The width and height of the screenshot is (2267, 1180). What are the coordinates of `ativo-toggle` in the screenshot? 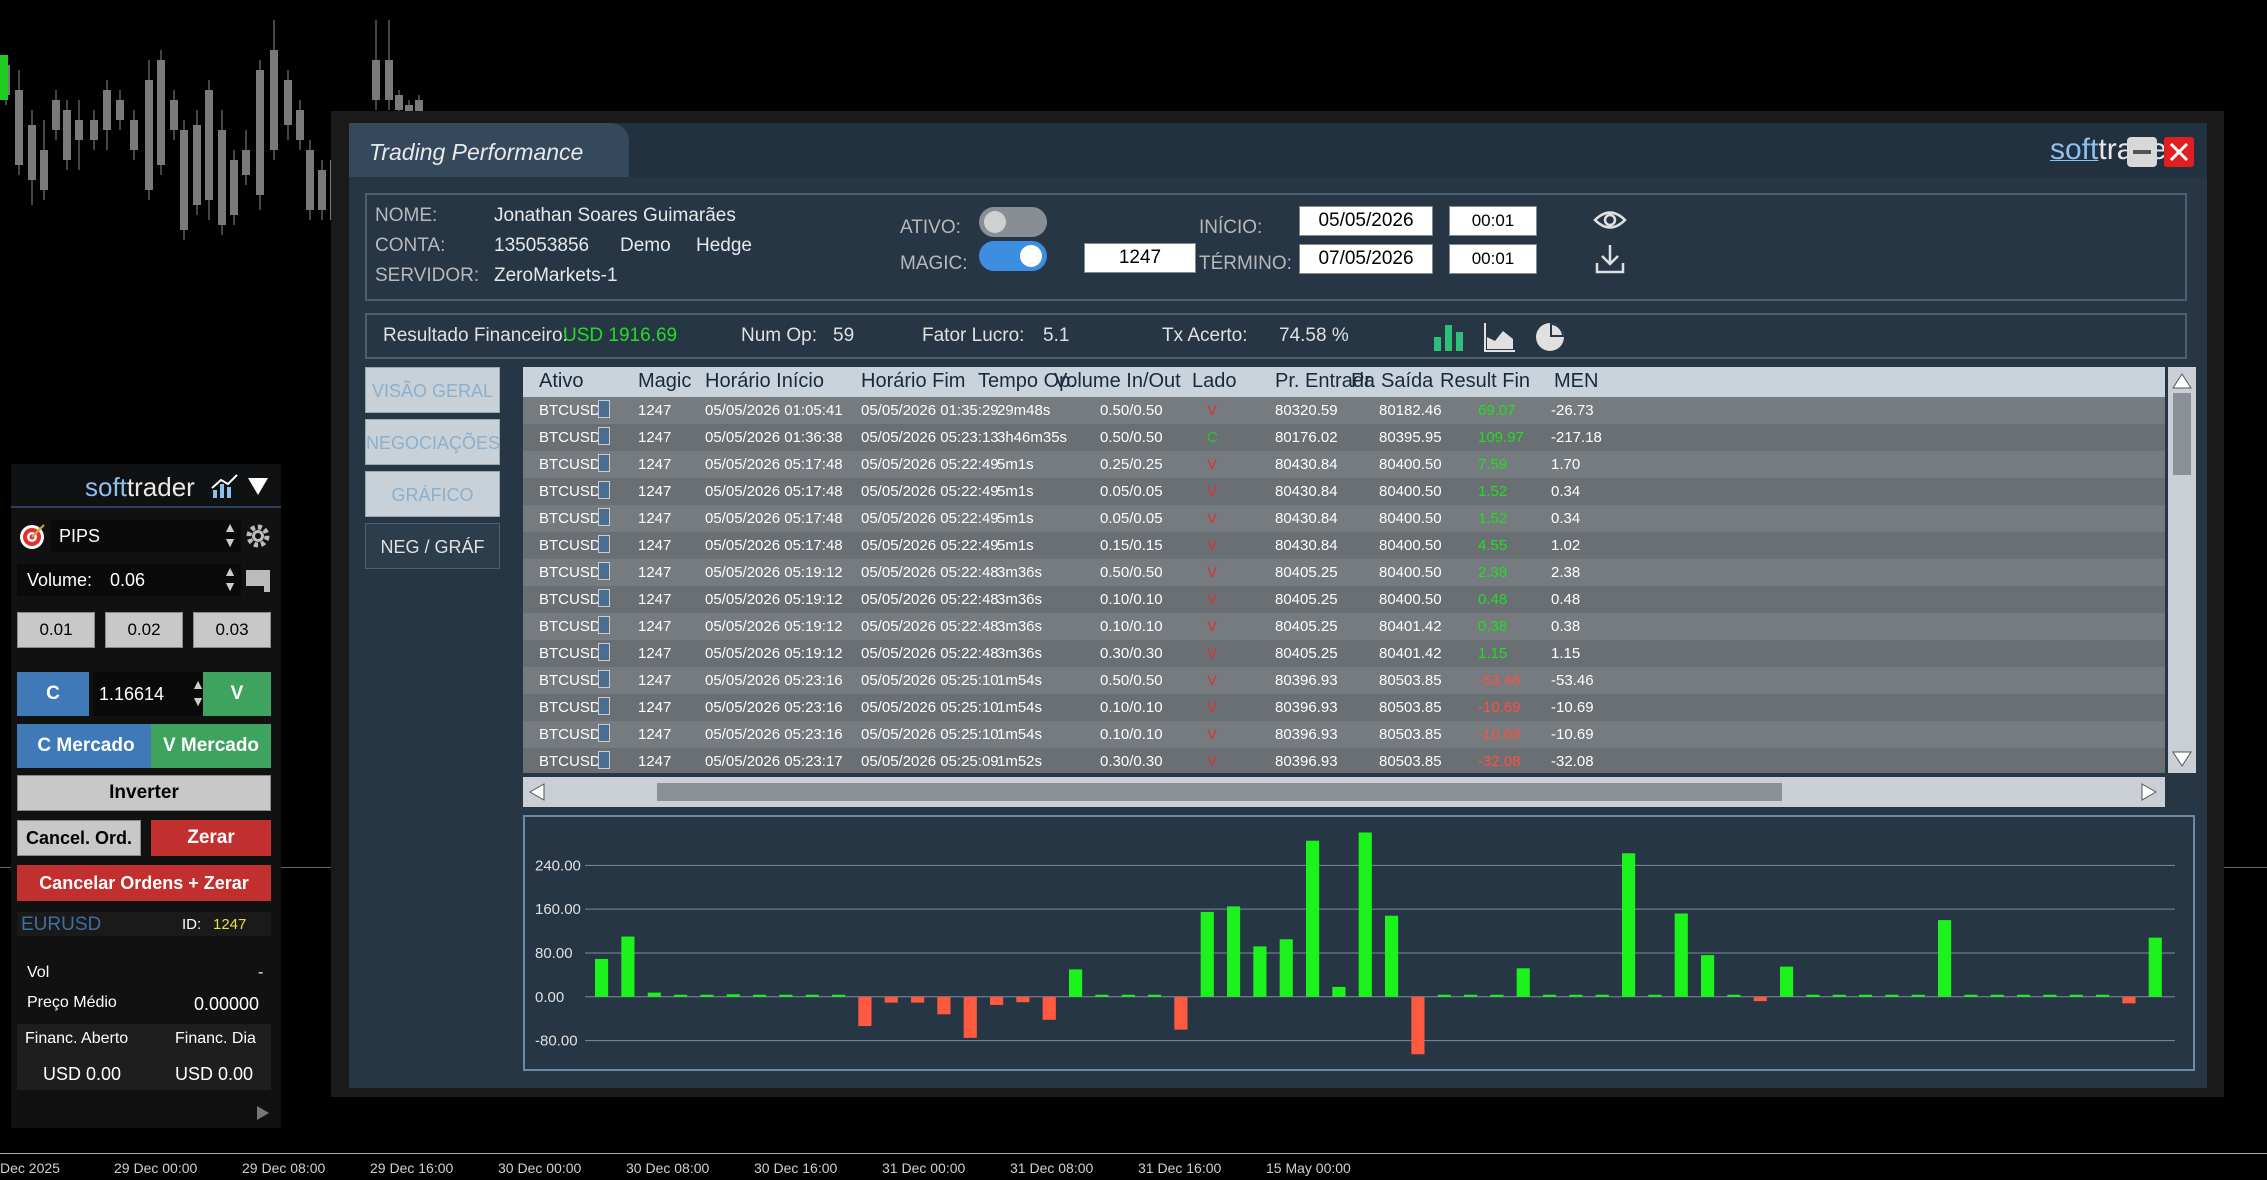 It's located at (1013, 222).